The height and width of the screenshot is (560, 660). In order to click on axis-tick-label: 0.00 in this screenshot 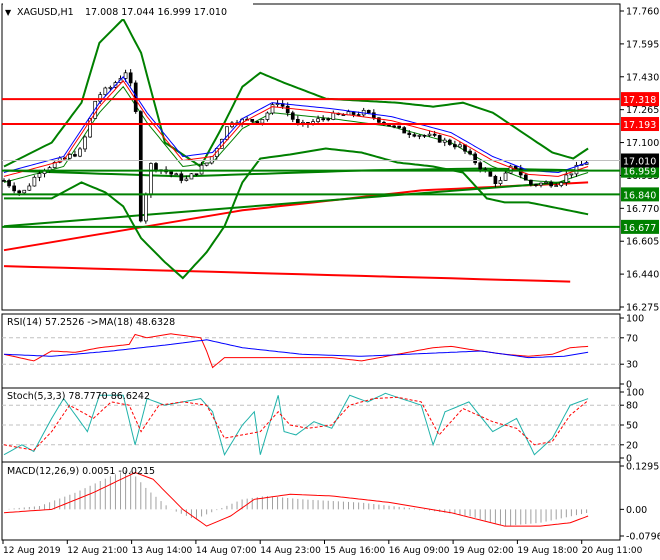, I will do `click(636, 510)`.